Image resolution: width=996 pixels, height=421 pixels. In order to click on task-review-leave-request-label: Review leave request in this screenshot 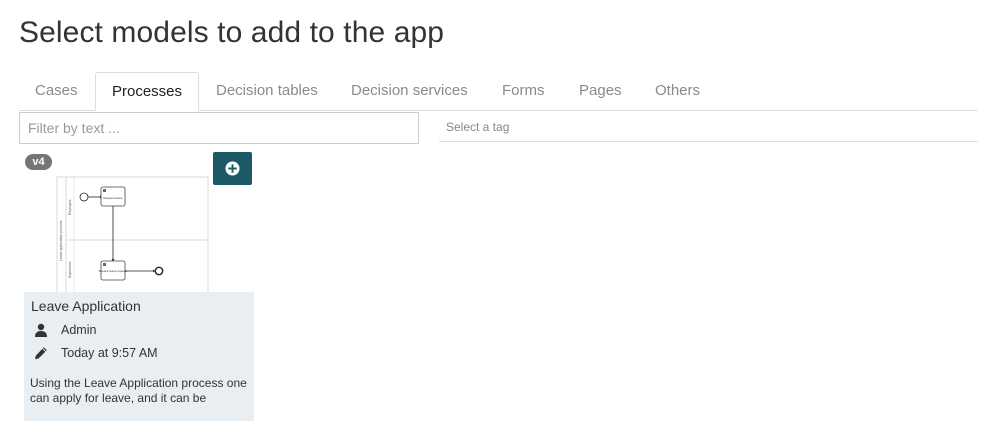, I will do `click(113, 271)`.